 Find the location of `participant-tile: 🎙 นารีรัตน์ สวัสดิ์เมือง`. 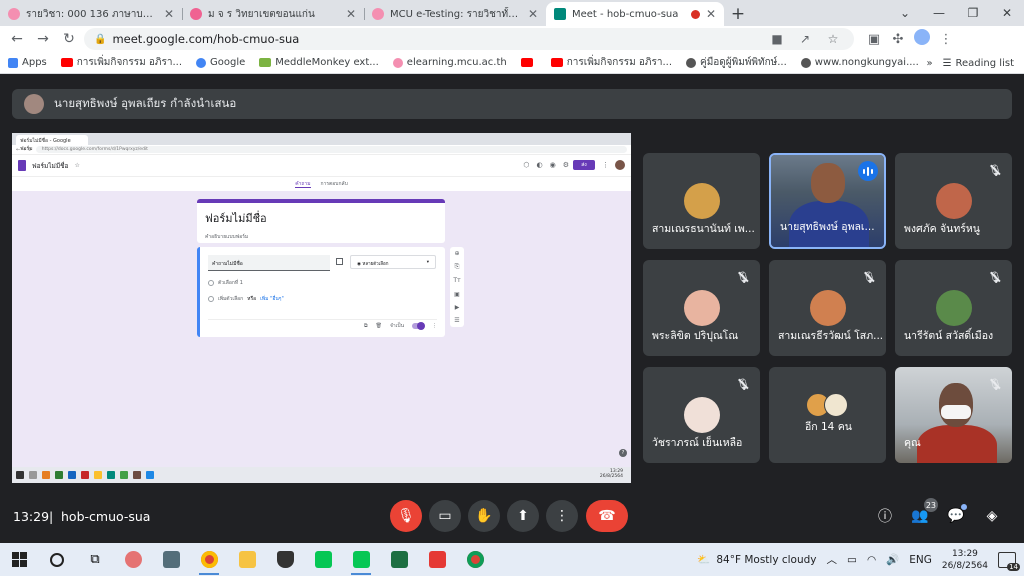

participant-tile: 🎙 นารีรัตน์ สวัสดิ์เมือง is located at coordinates (953, 308).